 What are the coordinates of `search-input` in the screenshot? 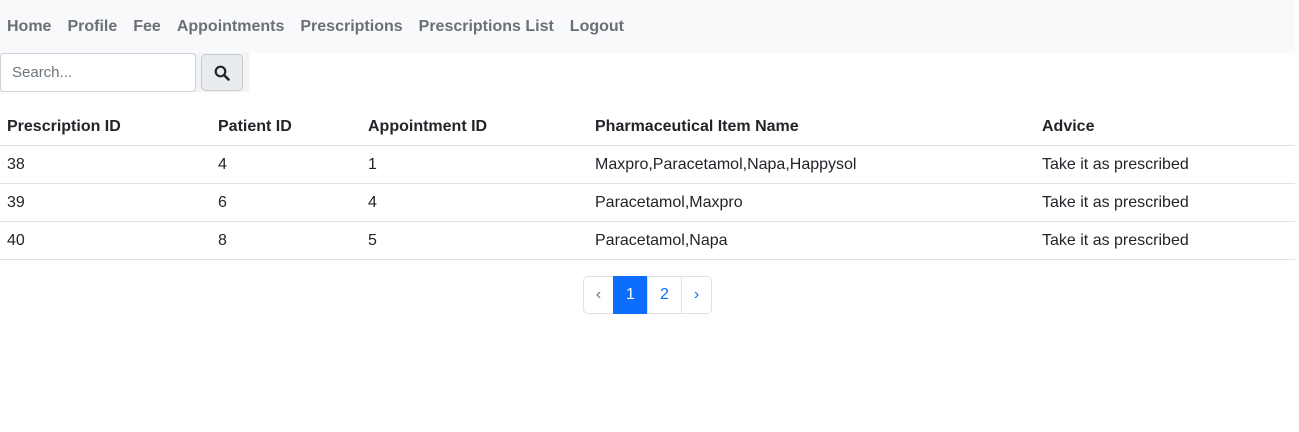 It's located at (98, 72).